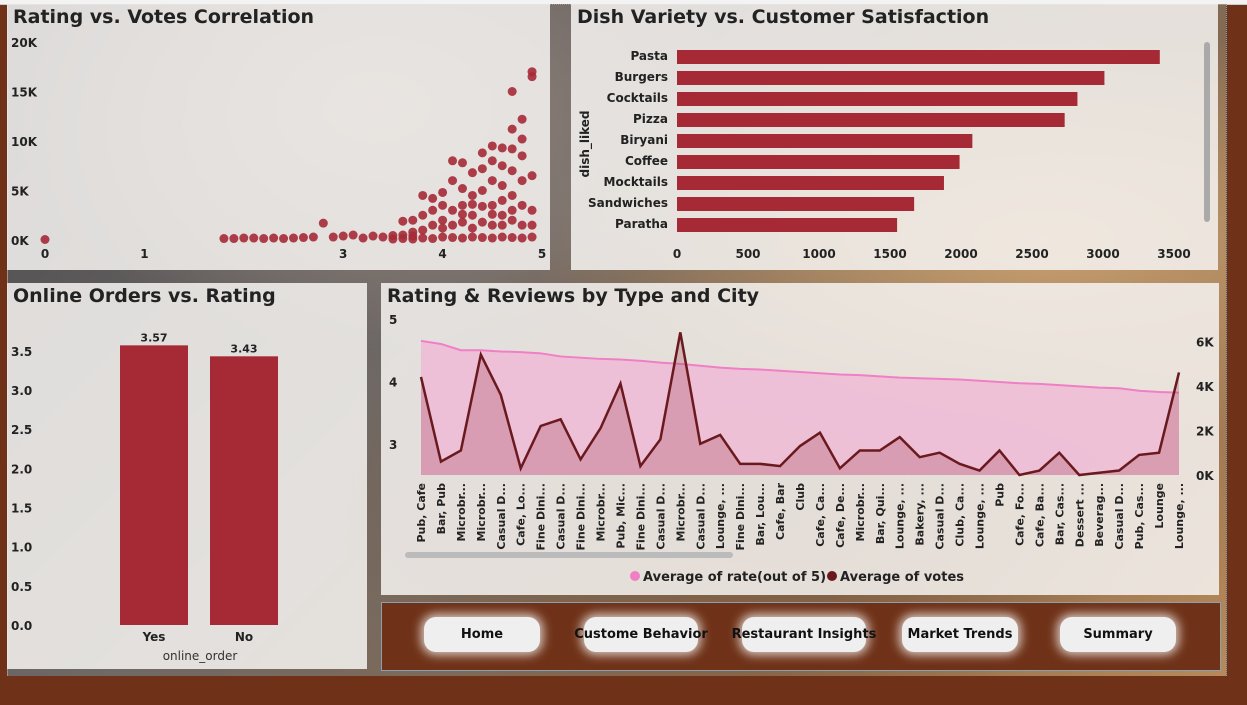 Image resolution: width=1247 pixels, height=705 pixels. Describe the element at coordinates (24, 93) in the screenshot. I see `scatter-y-tick: 15K` at that location.